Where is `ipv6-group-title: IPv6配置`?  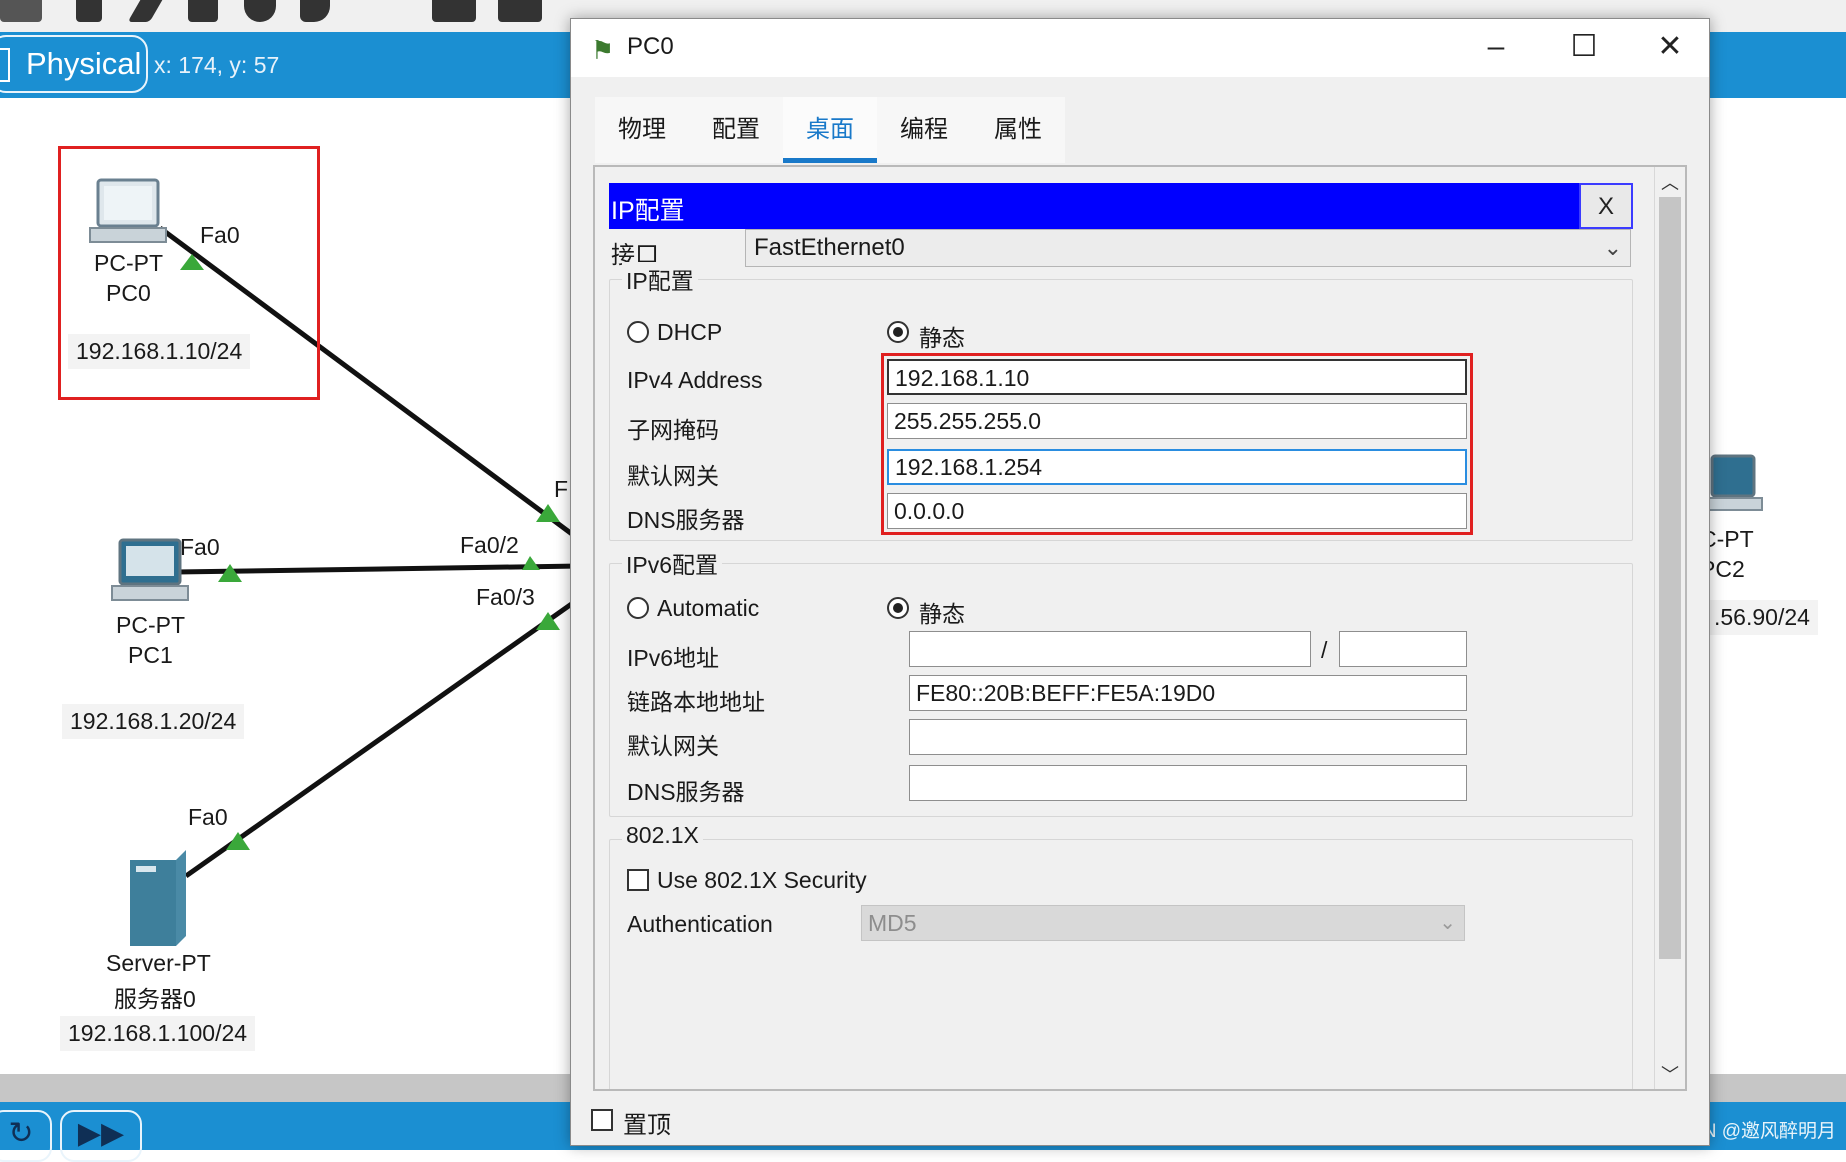
ipv6-group-title: IPv6配置 is located at coordinates (672, 563).